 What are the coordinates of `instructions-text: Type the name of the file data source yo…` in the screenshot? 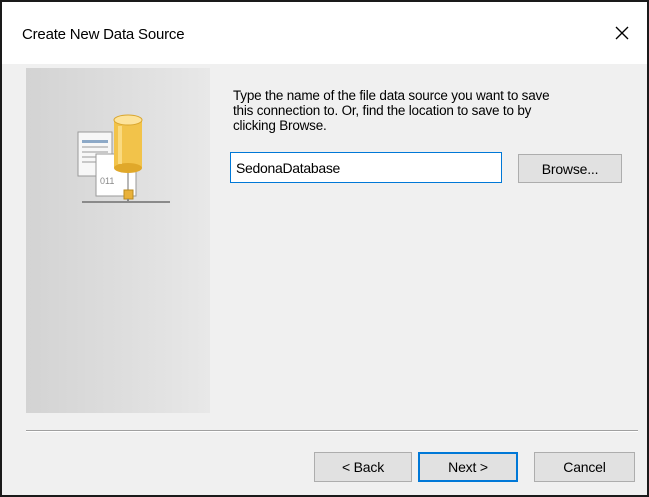 It's located at (391, 110).